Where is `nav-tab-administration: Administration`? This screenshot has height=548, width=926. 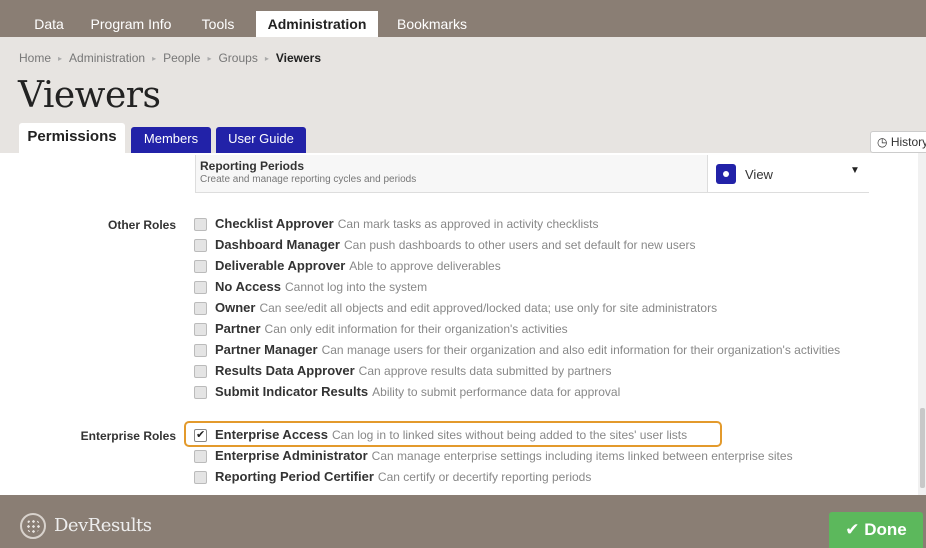
nav-tab-administration: Administration is located at coordinates (317, 24).